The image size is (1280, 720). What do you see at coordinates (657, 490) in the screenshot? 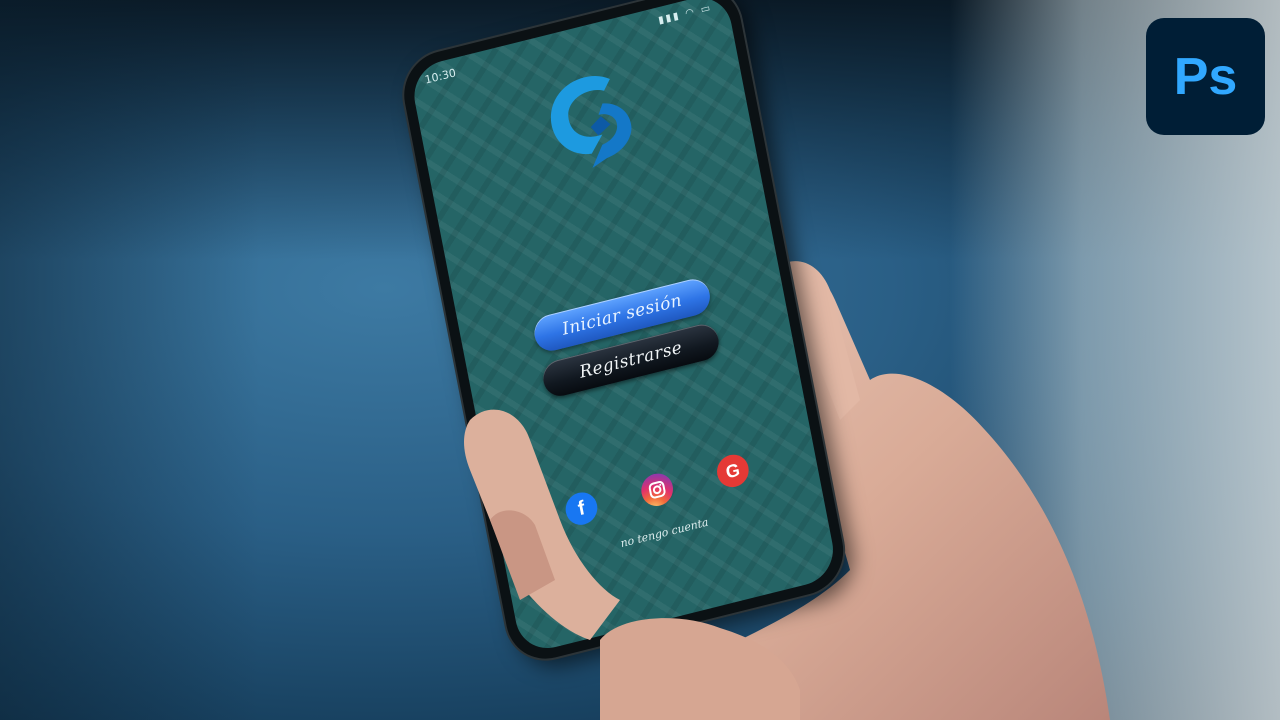
I see `instagram-glyph-icon` at bounding box center [657, 490].